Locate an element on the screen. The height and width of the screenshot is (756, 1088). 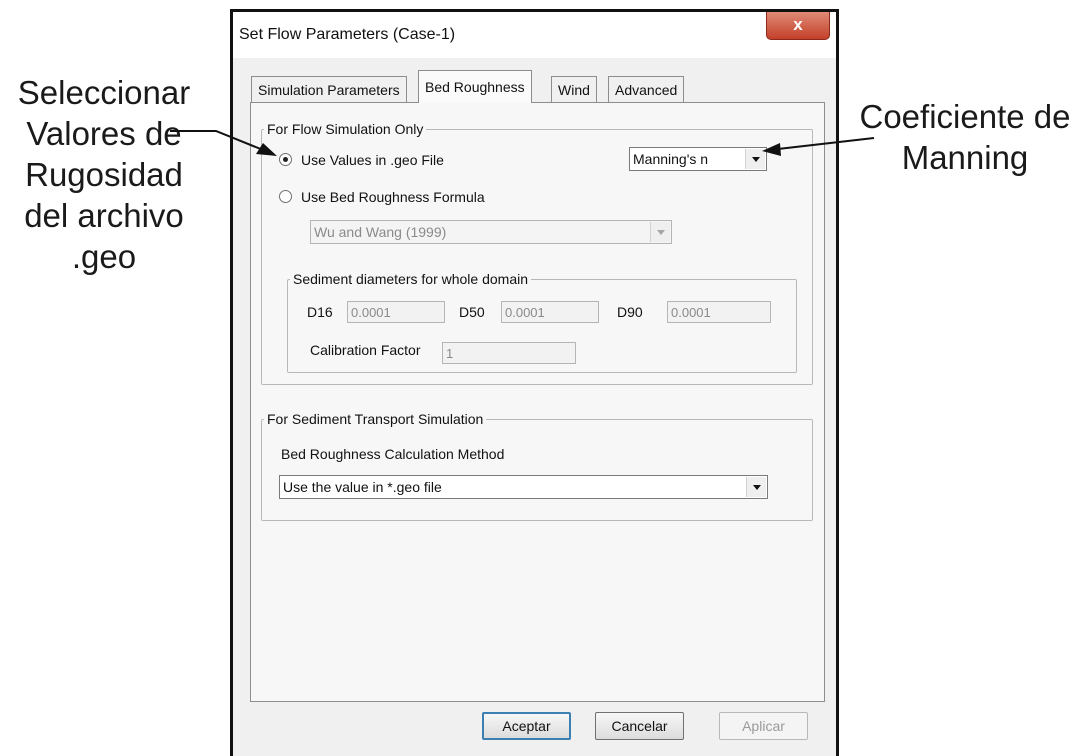
calibration-factor-label: Calibration Factor is located at coordinates (365, 350).